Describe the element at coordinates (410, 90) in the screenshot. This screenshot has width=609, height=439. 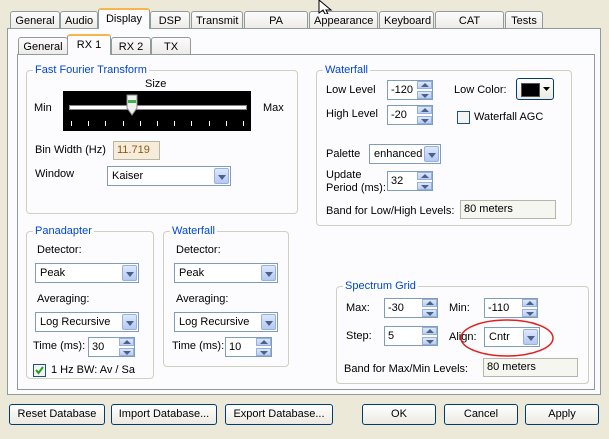
I see `low-level-spinner: -120` at that location.